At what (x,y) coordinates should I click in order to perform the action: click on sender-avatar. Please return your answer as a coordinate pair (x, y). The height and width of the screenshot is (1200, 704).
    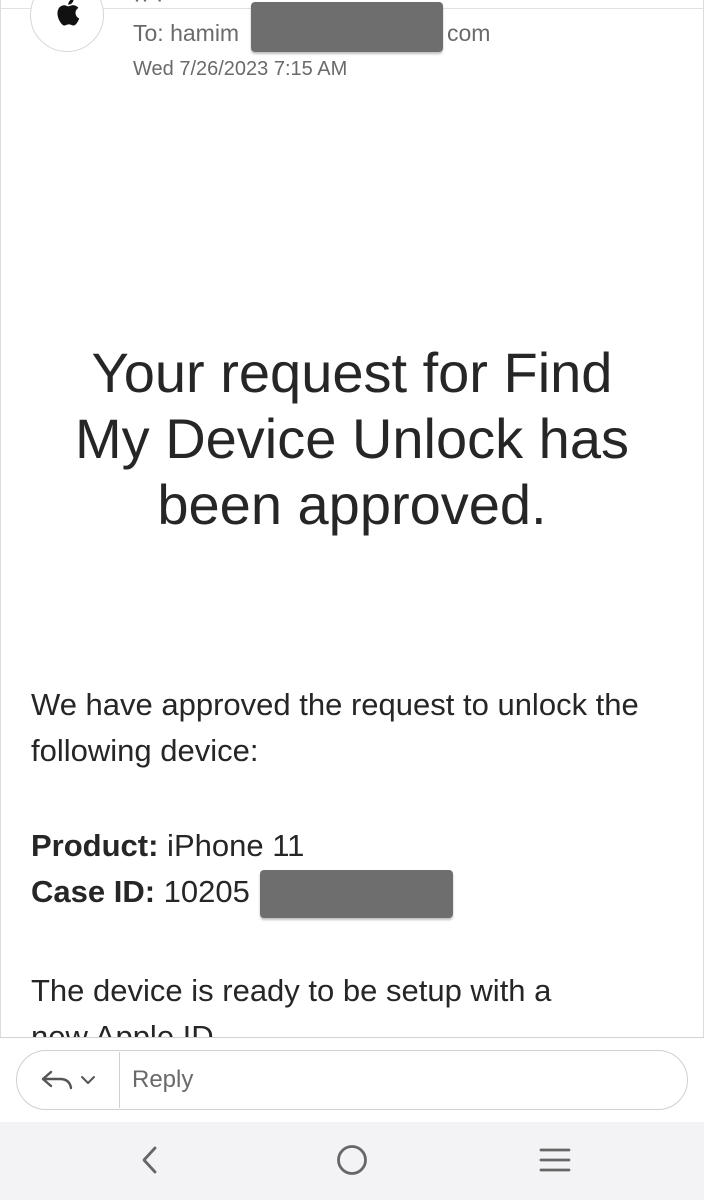
    Looking at the image, I should click on (67, 26).